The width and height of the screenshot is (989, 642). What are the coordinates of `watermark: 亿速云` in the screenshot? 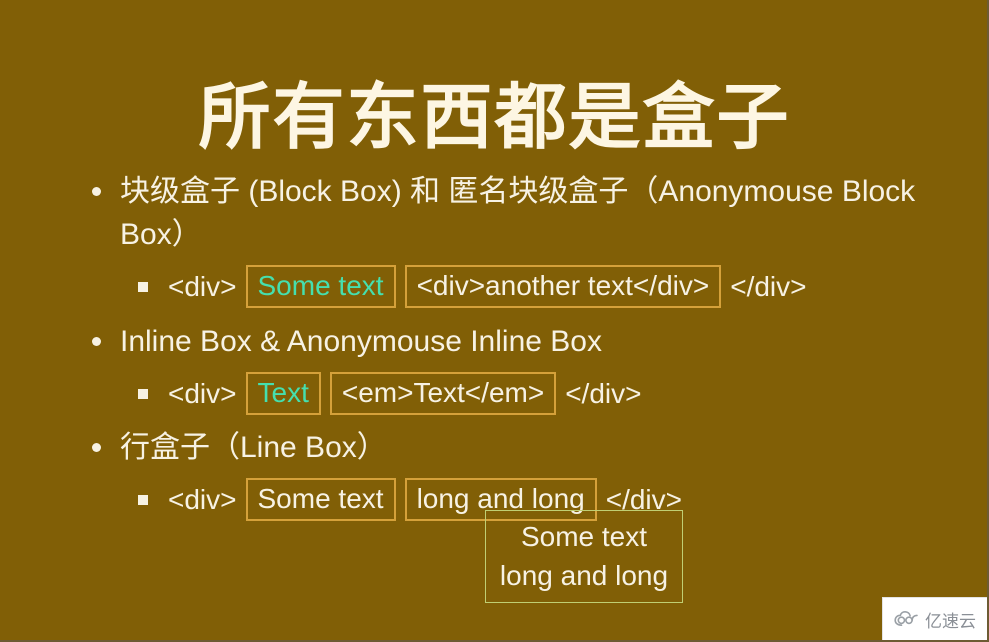 It's located at (934, 618).